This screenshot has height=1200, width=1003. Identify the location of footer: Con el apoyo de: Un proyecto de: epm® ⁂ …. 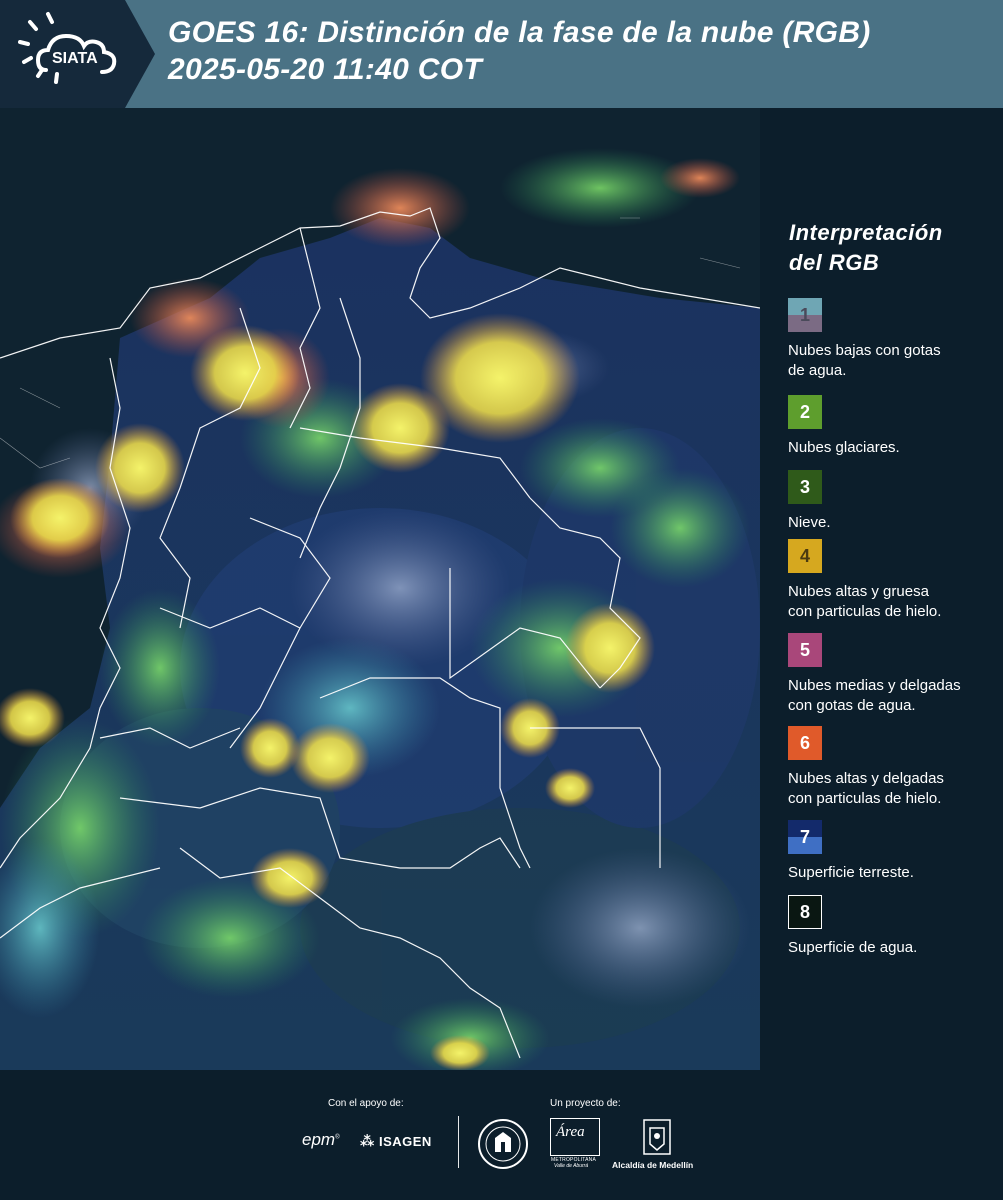
(501, 1135).